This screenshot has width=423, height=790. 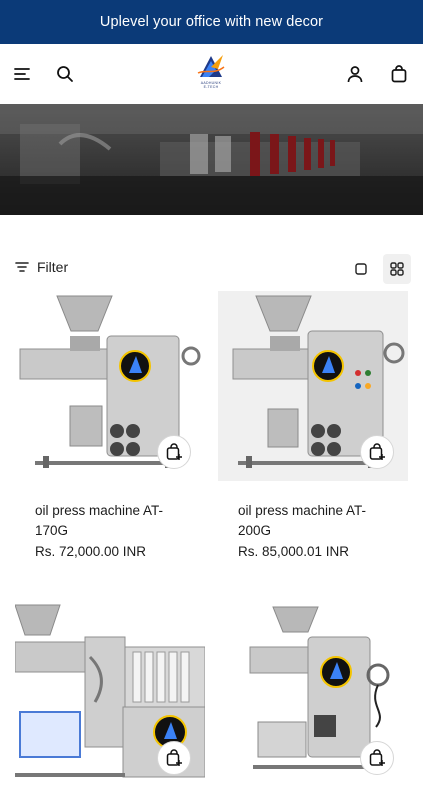 What do you see at coordinates (53, 267) in the screenshot?
I see `filter-label: Filter` at bounding box center [53, 267].